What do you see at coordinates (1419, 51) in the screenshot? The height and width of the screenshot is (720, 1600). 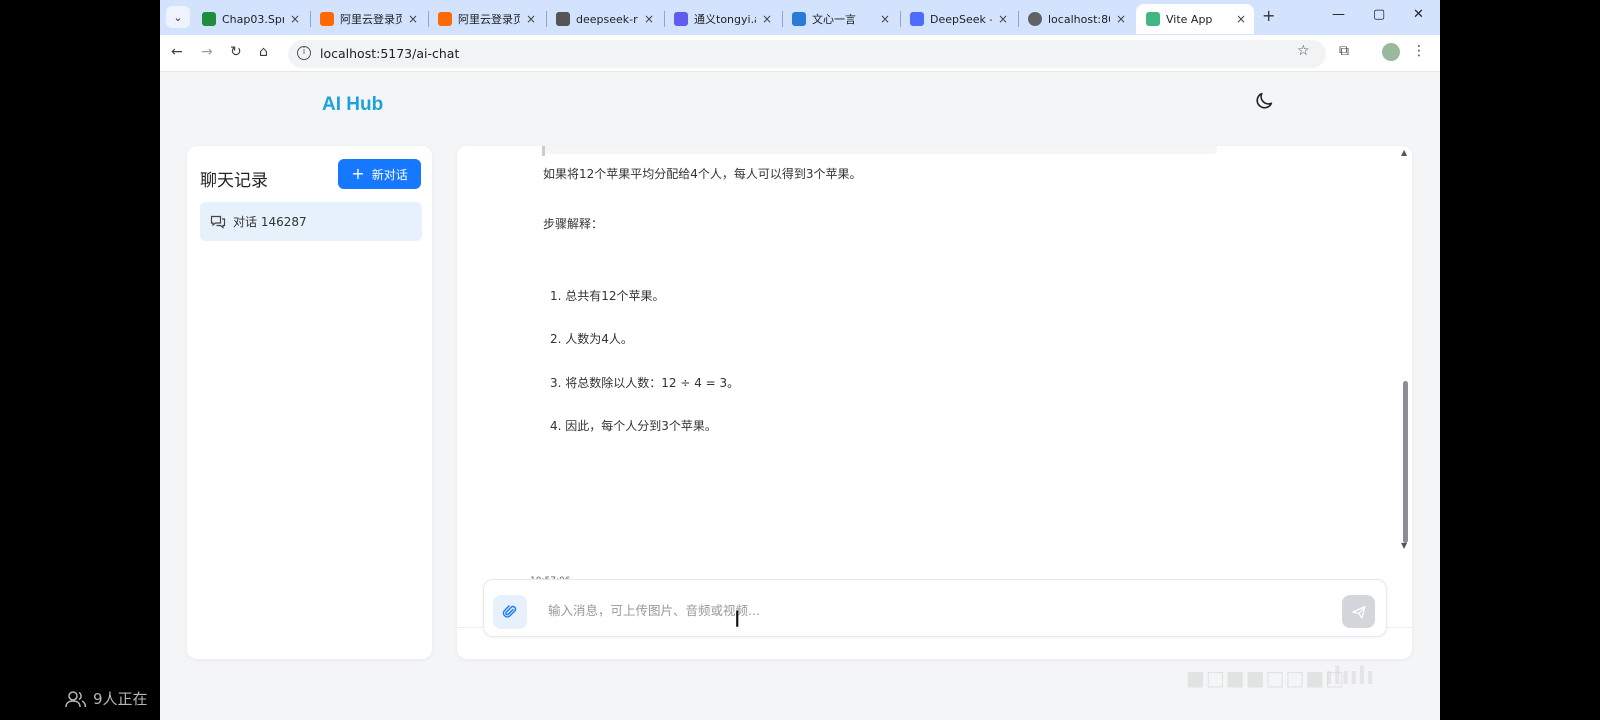 I see `browser-menu-icon: ⋮` at bounding box center [1419, 51].